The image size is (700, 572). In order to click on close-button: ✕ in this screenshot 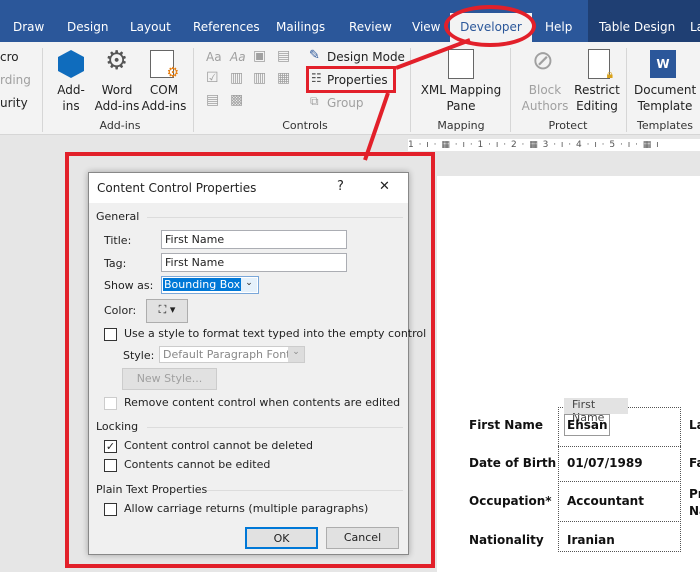, I will do `click(384, 186)`.